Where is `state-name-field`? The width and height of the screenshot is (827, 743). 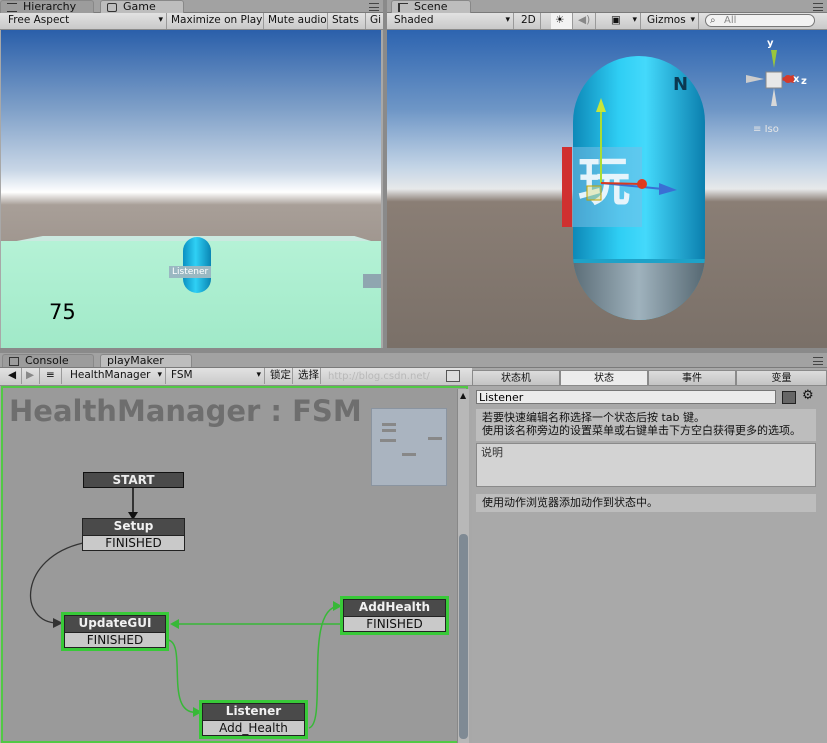 state-name-field is located at coordinates (626, 397).